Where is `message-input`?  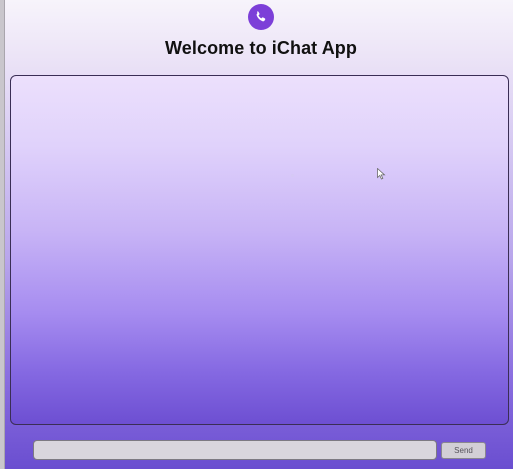 message-input is located at coordinates (235, 450).